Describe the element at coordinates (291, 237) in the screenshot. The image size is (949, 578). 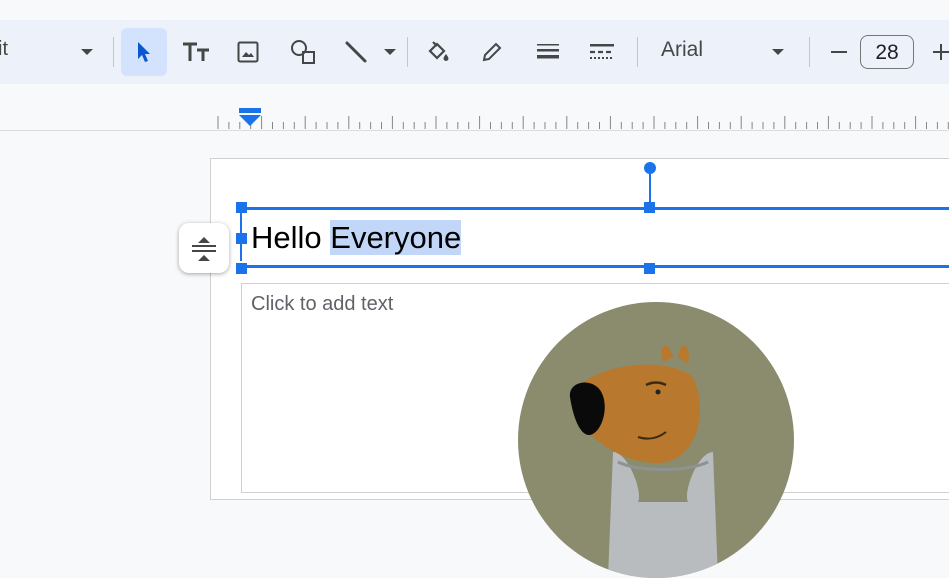
I see `title-text-plain: Hello` at that location.